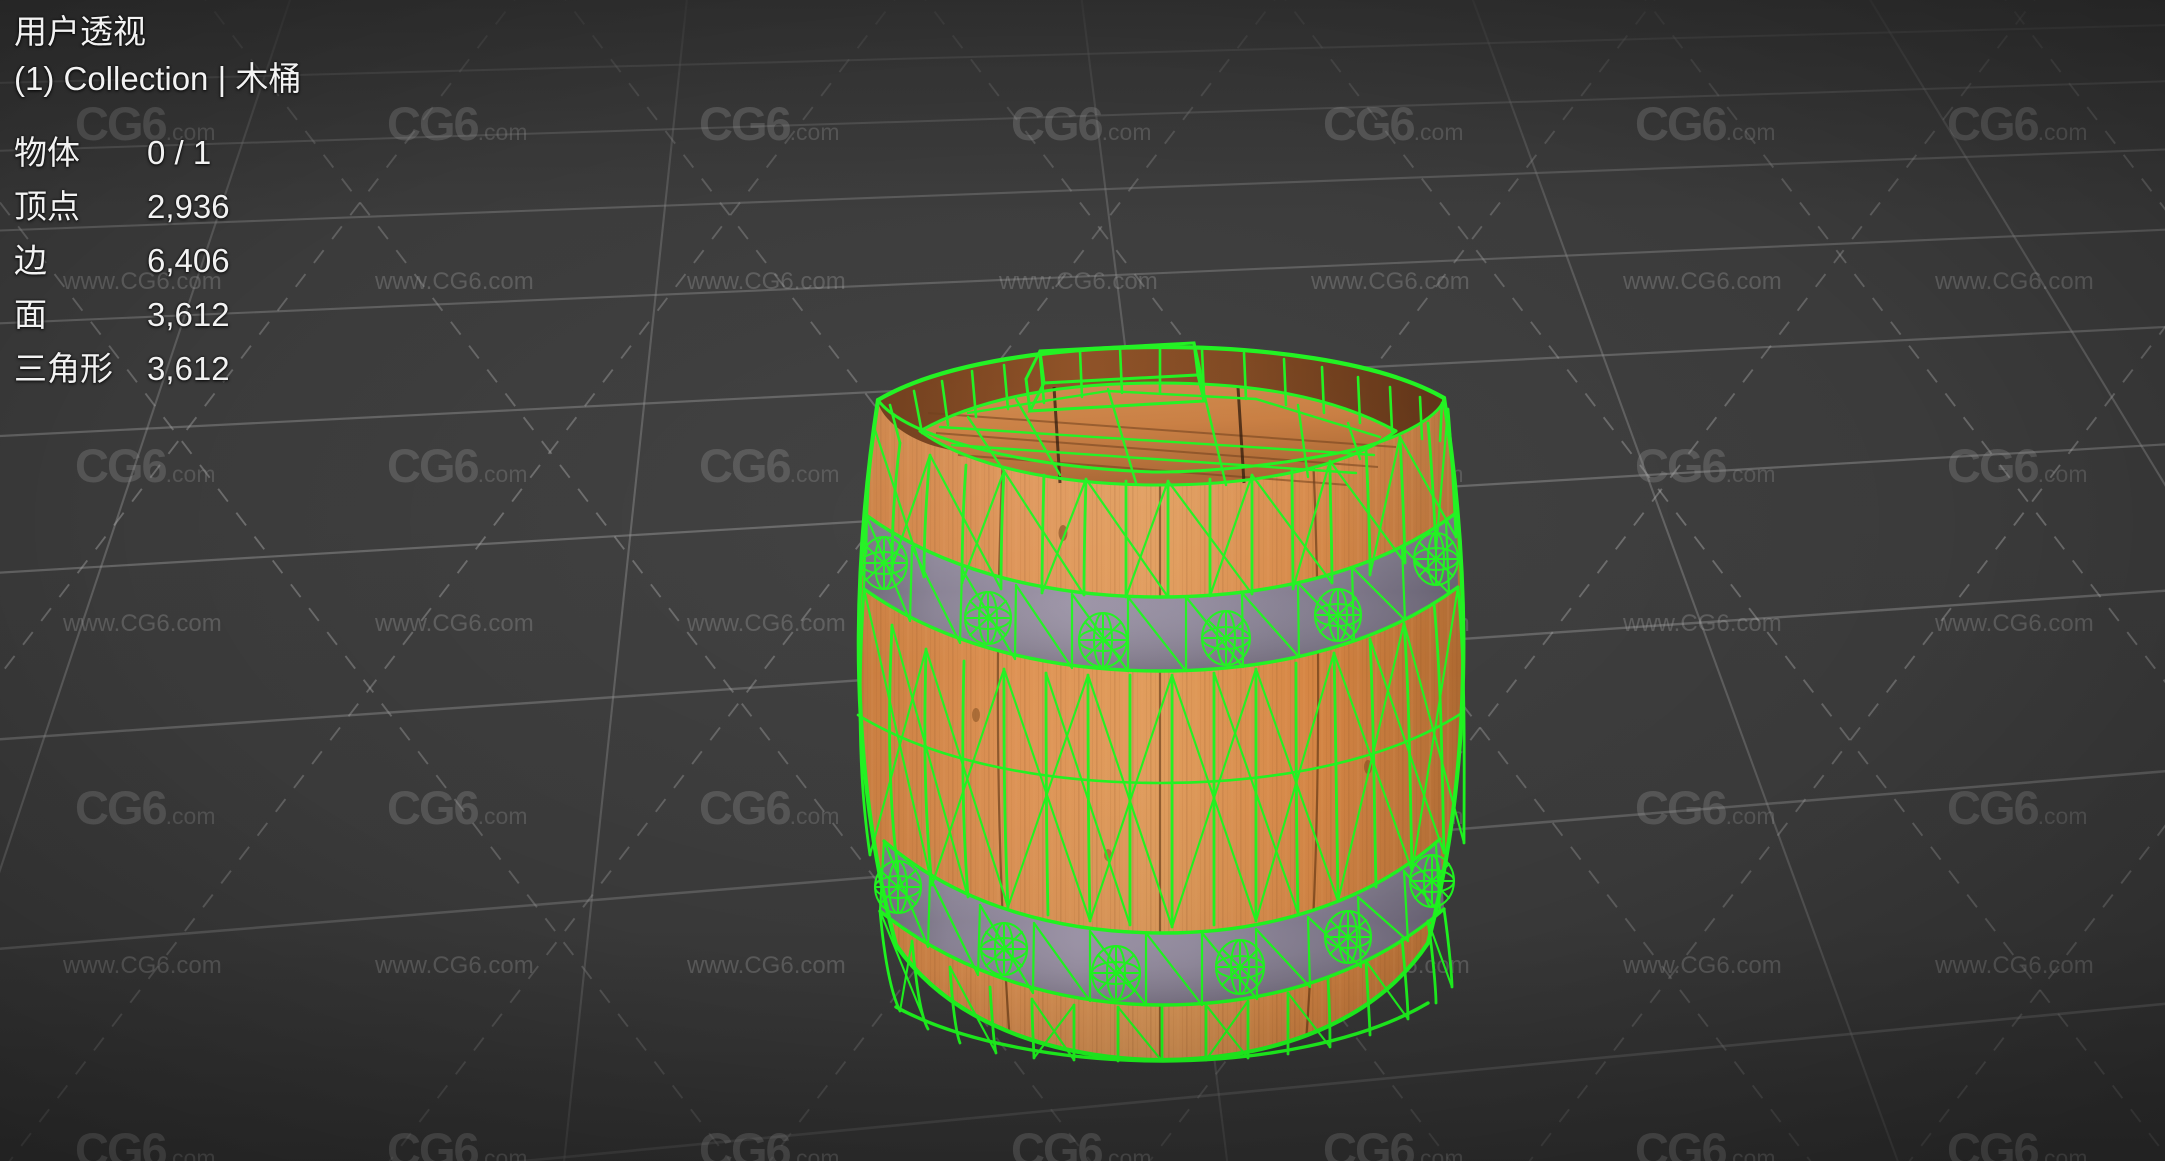  What do you see at coordinates (158, 78) in the screenshot?
I see `collection-label: (1) Collection | 木桶` at bounding box center [158, 78].